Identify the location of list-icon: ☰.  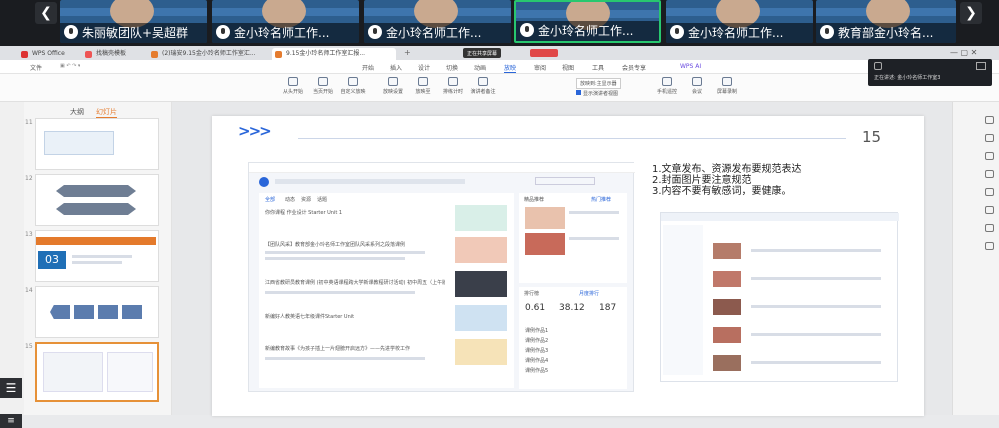
(11, 388).